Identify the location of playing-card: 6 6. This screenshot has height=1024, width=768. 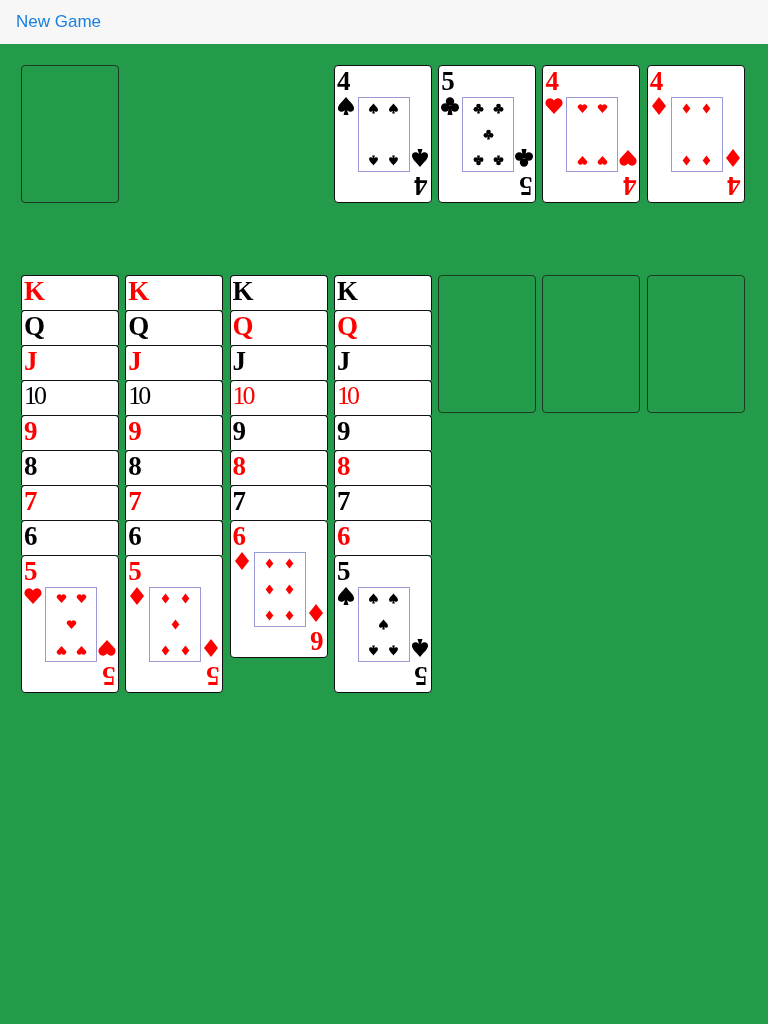
(278, 589).